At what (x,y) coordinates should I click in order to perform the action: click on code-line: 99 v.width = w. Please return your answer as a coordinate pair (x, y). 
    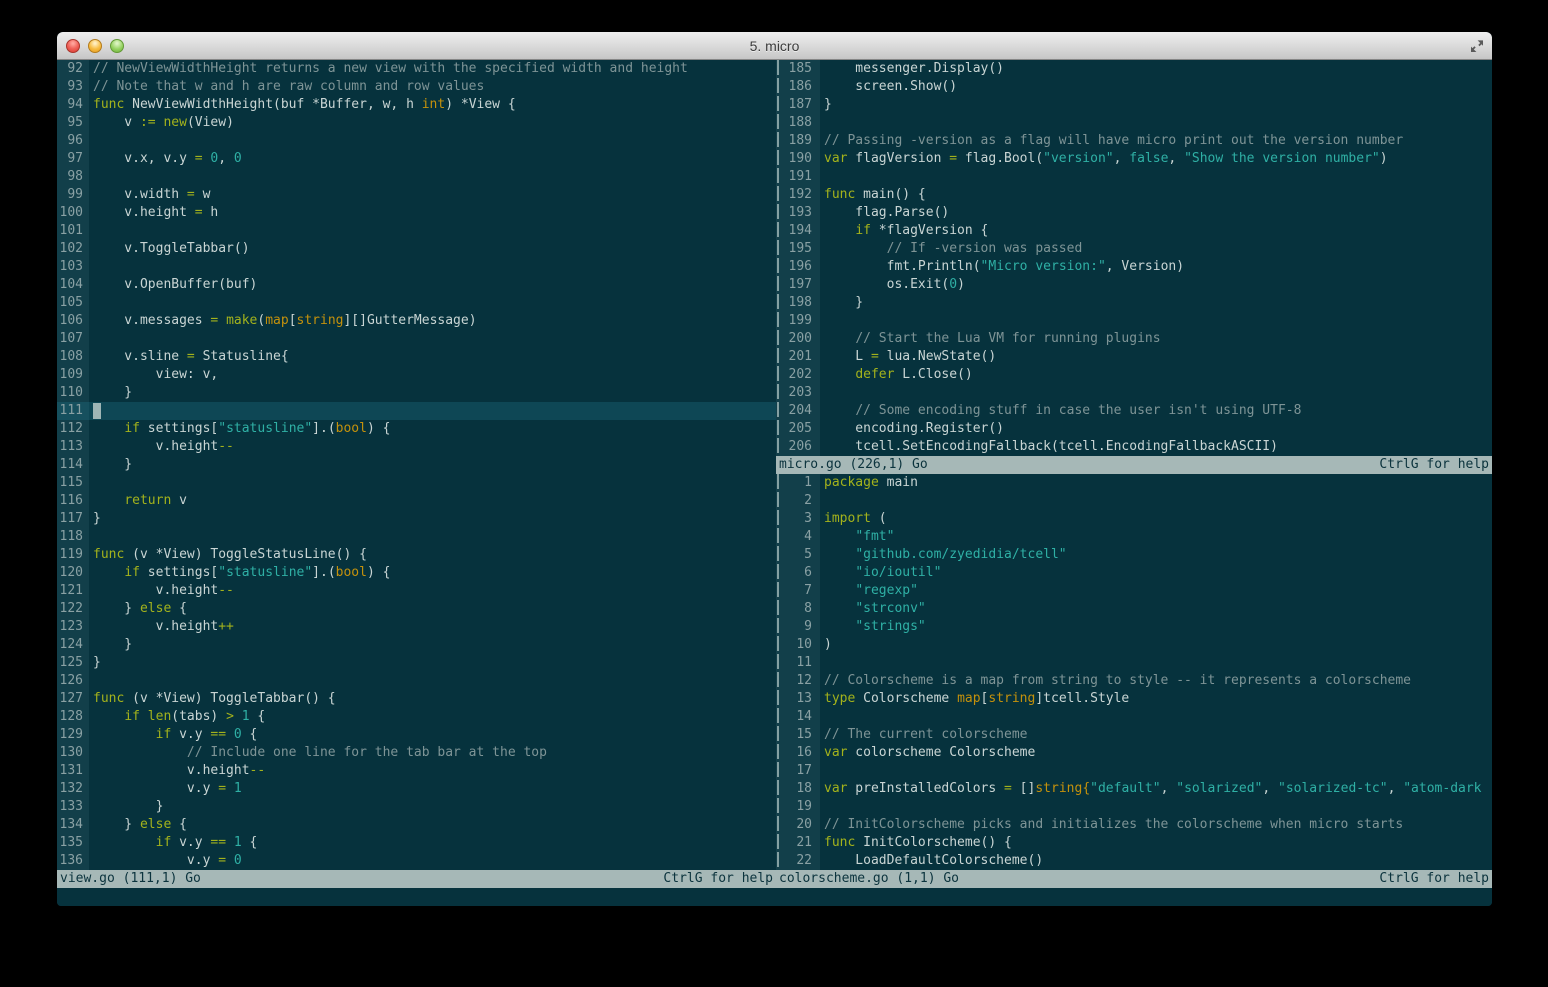
    Looking at the image, I should click on (416, 195).